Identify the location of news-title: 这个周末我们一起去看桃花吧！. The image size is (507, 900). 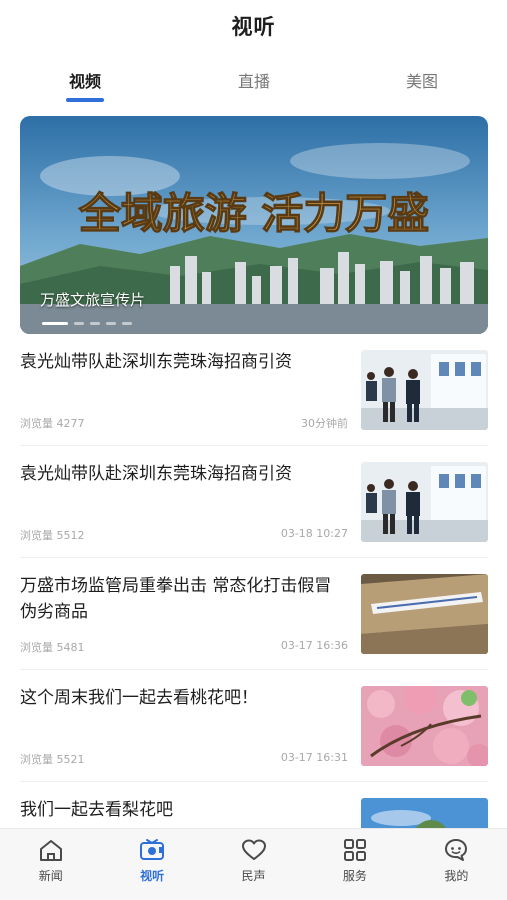
(139, 698).